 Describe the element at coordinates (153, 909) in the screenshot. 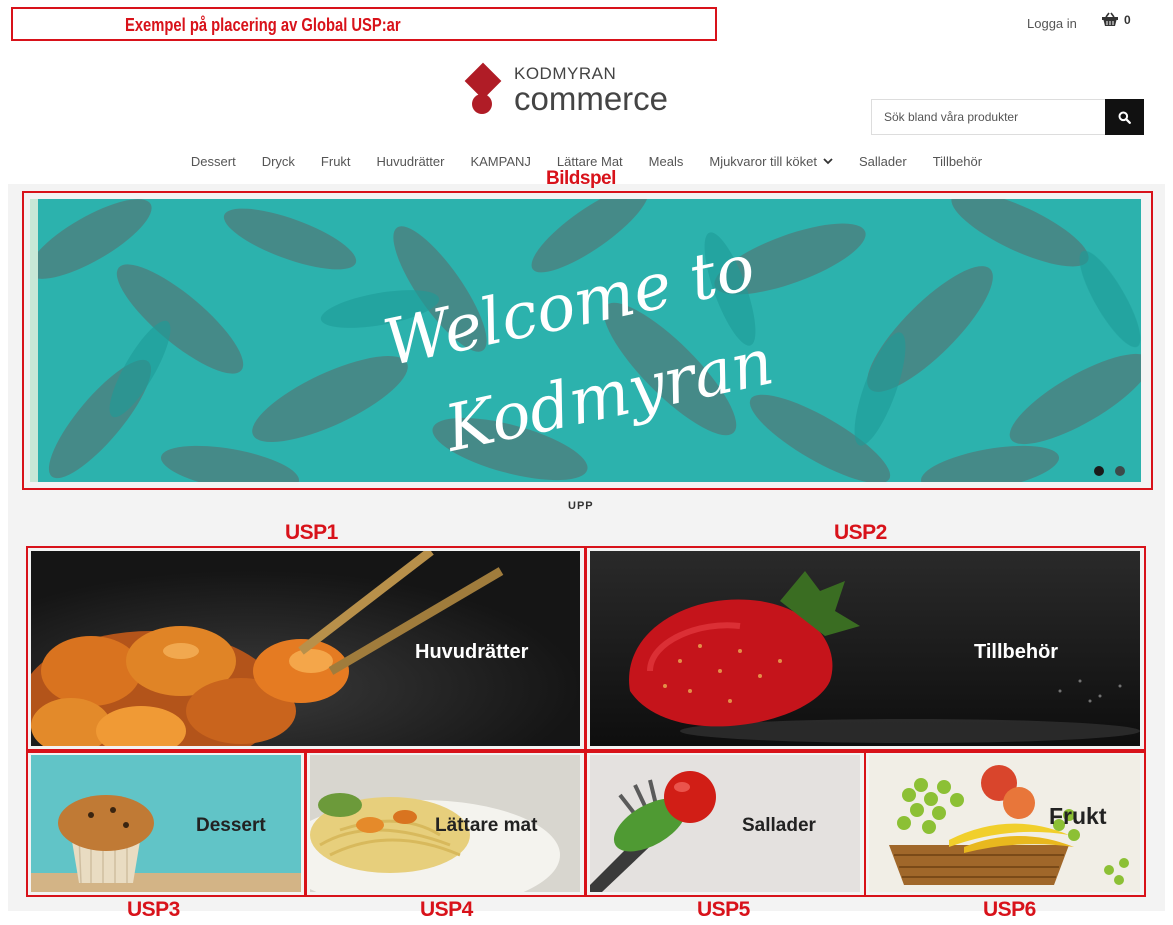

I see `usp3-annotation-label: USP3` at that location.